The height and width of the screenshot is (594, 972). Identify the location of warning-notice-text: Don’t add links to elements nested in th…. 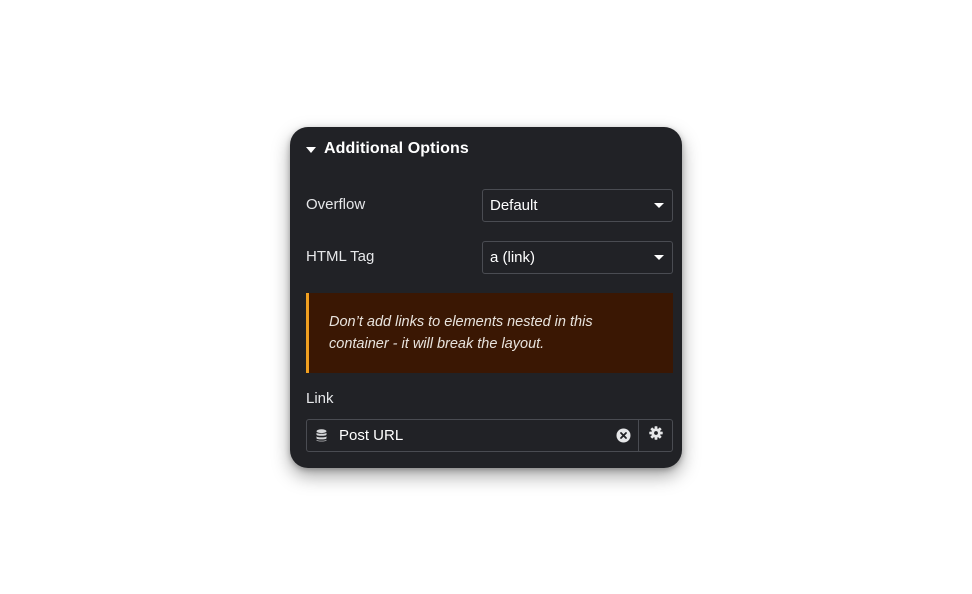
(474, 333).